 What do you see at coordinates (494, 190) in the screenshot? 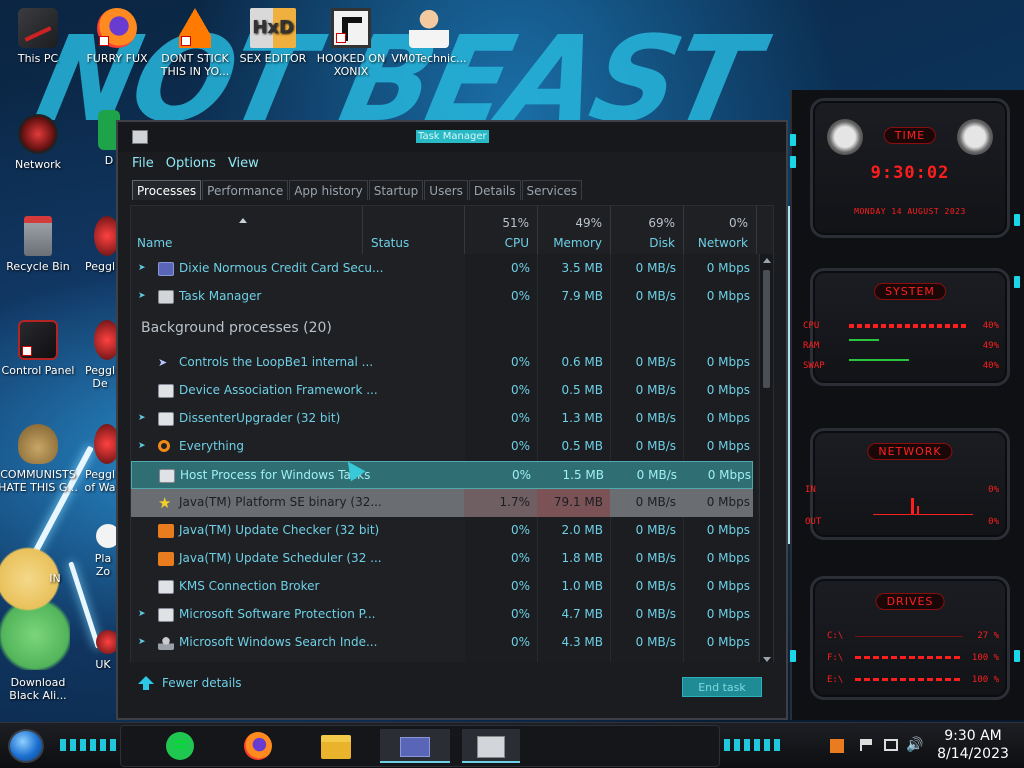
I see `tab-details: Details` at bounding box center [494, 190].